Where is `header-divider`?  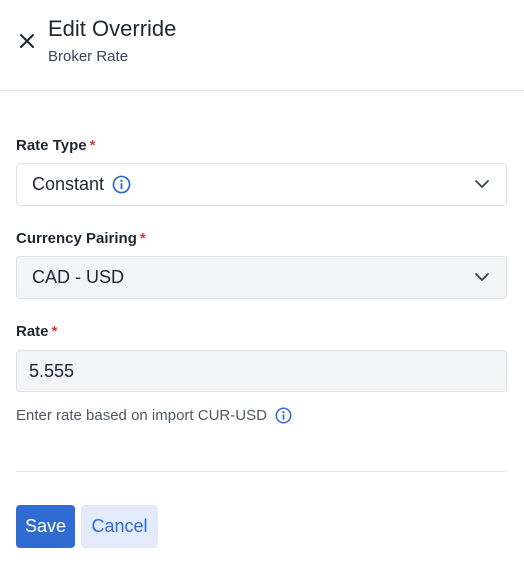
header-divider is located at coordinates (262, 90).